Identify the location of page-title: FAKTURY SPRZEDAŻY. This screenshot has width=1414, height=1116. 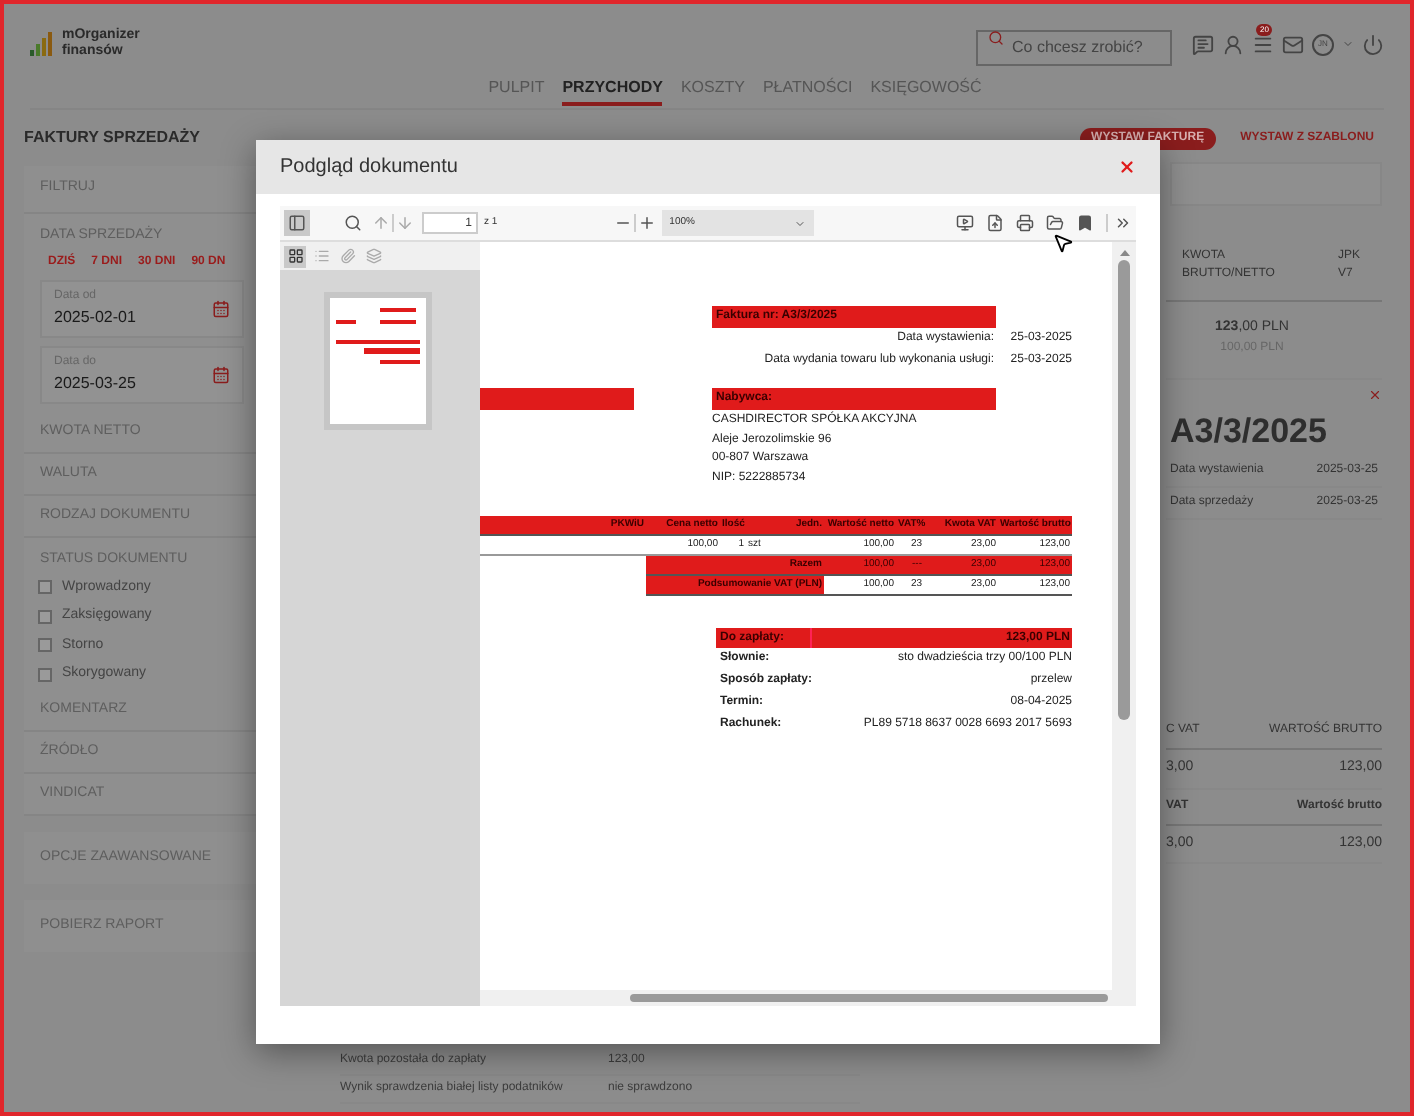
(112, 138).